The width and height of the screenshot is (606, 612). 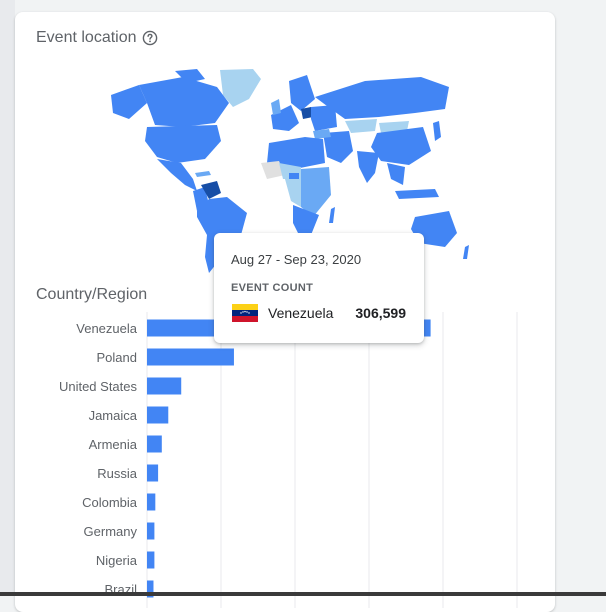 I want to click on bar-armenia, so click(x=154, y=444).